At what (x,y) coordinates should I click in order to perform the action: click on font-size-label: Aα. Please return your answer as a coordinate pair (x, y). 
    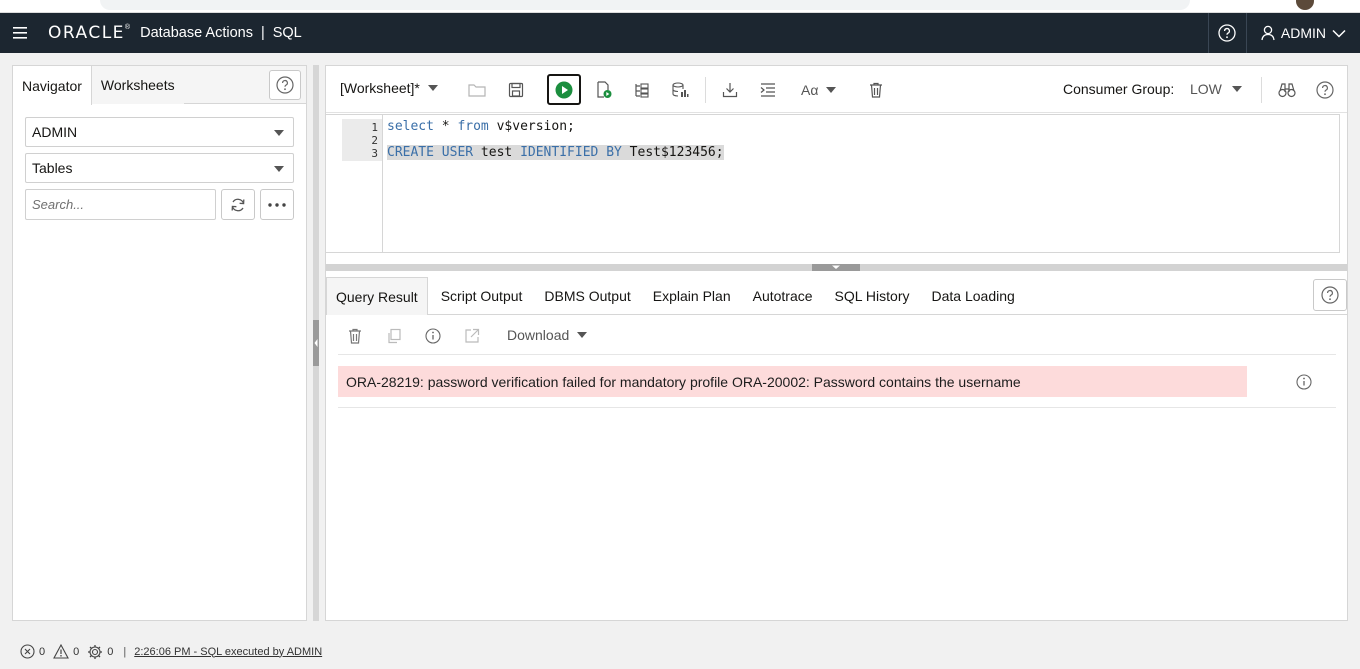
    Looking at the image, I should click on (810, 90).